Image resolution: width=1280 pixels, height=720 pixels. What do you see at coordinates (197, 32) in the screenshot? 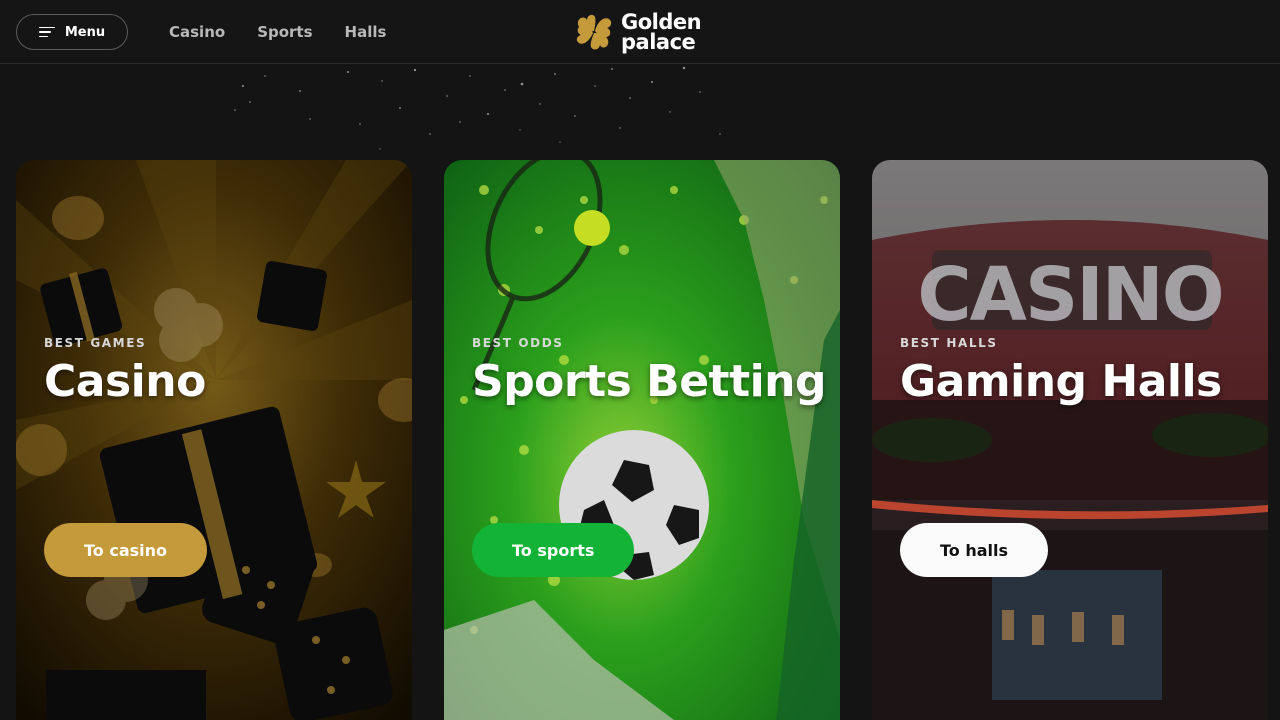
I see `nav-link-casino: Casino` at bounding box center [197, 32].